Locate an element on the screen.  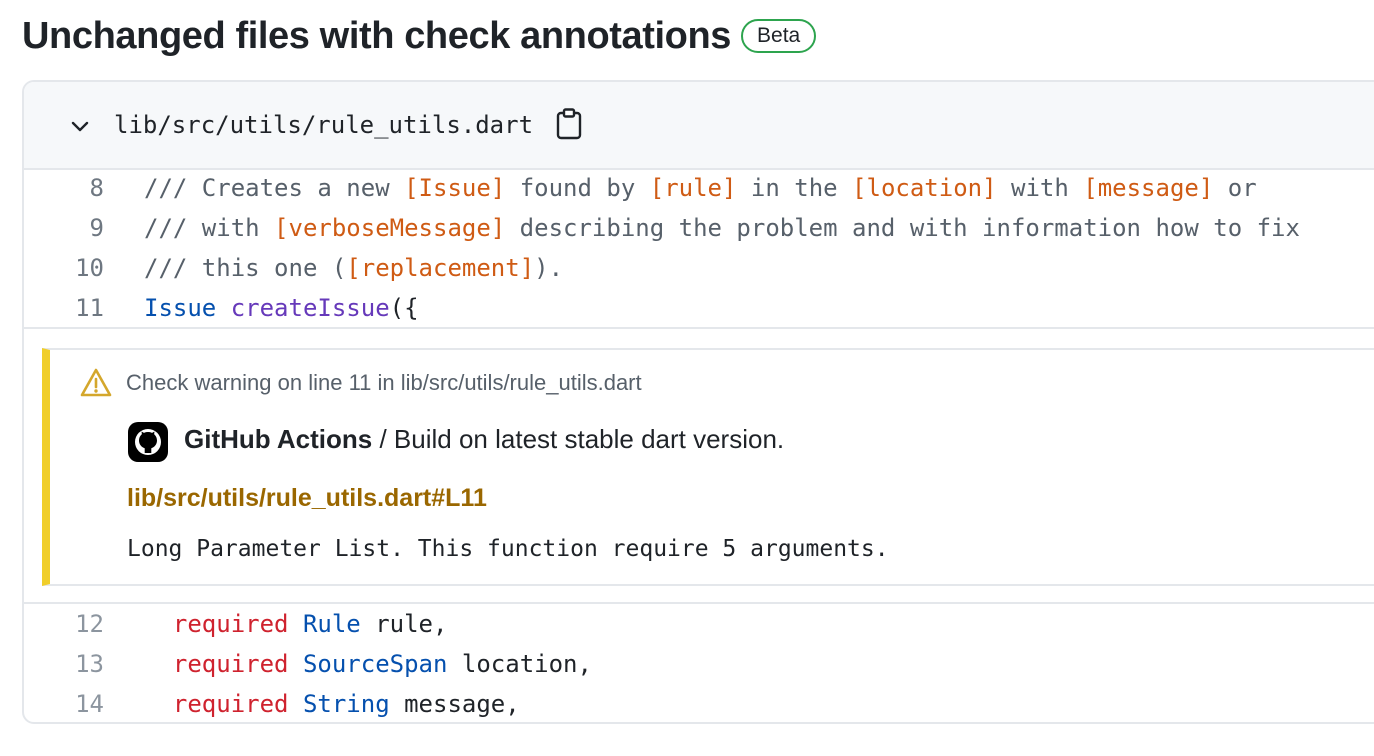
app-name: GitHub Actions is located at coordinates (278, 439).